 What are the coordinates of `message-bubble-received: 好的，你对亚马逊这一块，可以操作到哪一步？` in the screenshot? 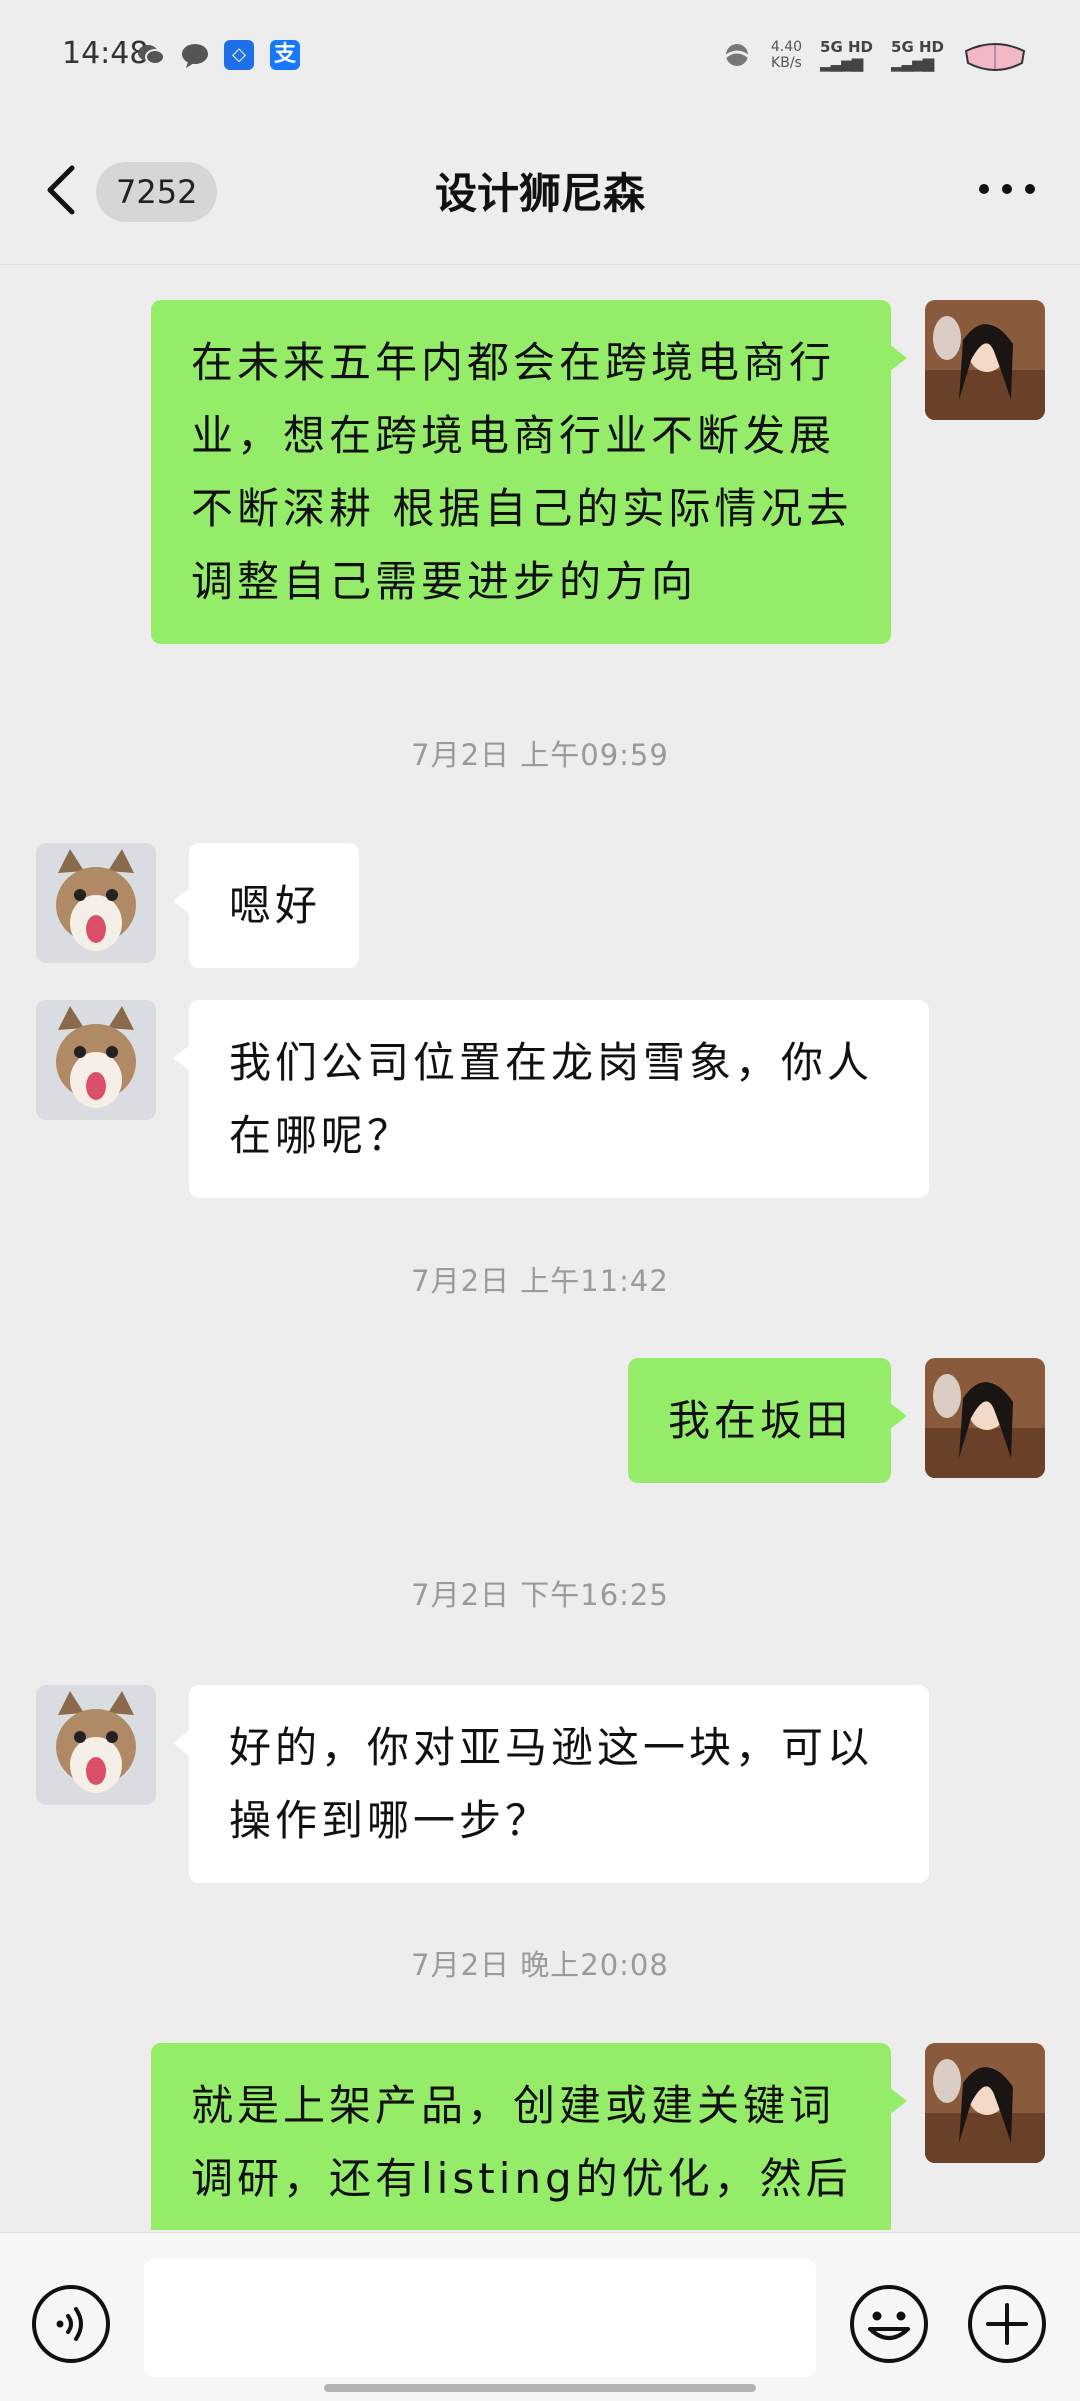 It's located at (551, 1784).